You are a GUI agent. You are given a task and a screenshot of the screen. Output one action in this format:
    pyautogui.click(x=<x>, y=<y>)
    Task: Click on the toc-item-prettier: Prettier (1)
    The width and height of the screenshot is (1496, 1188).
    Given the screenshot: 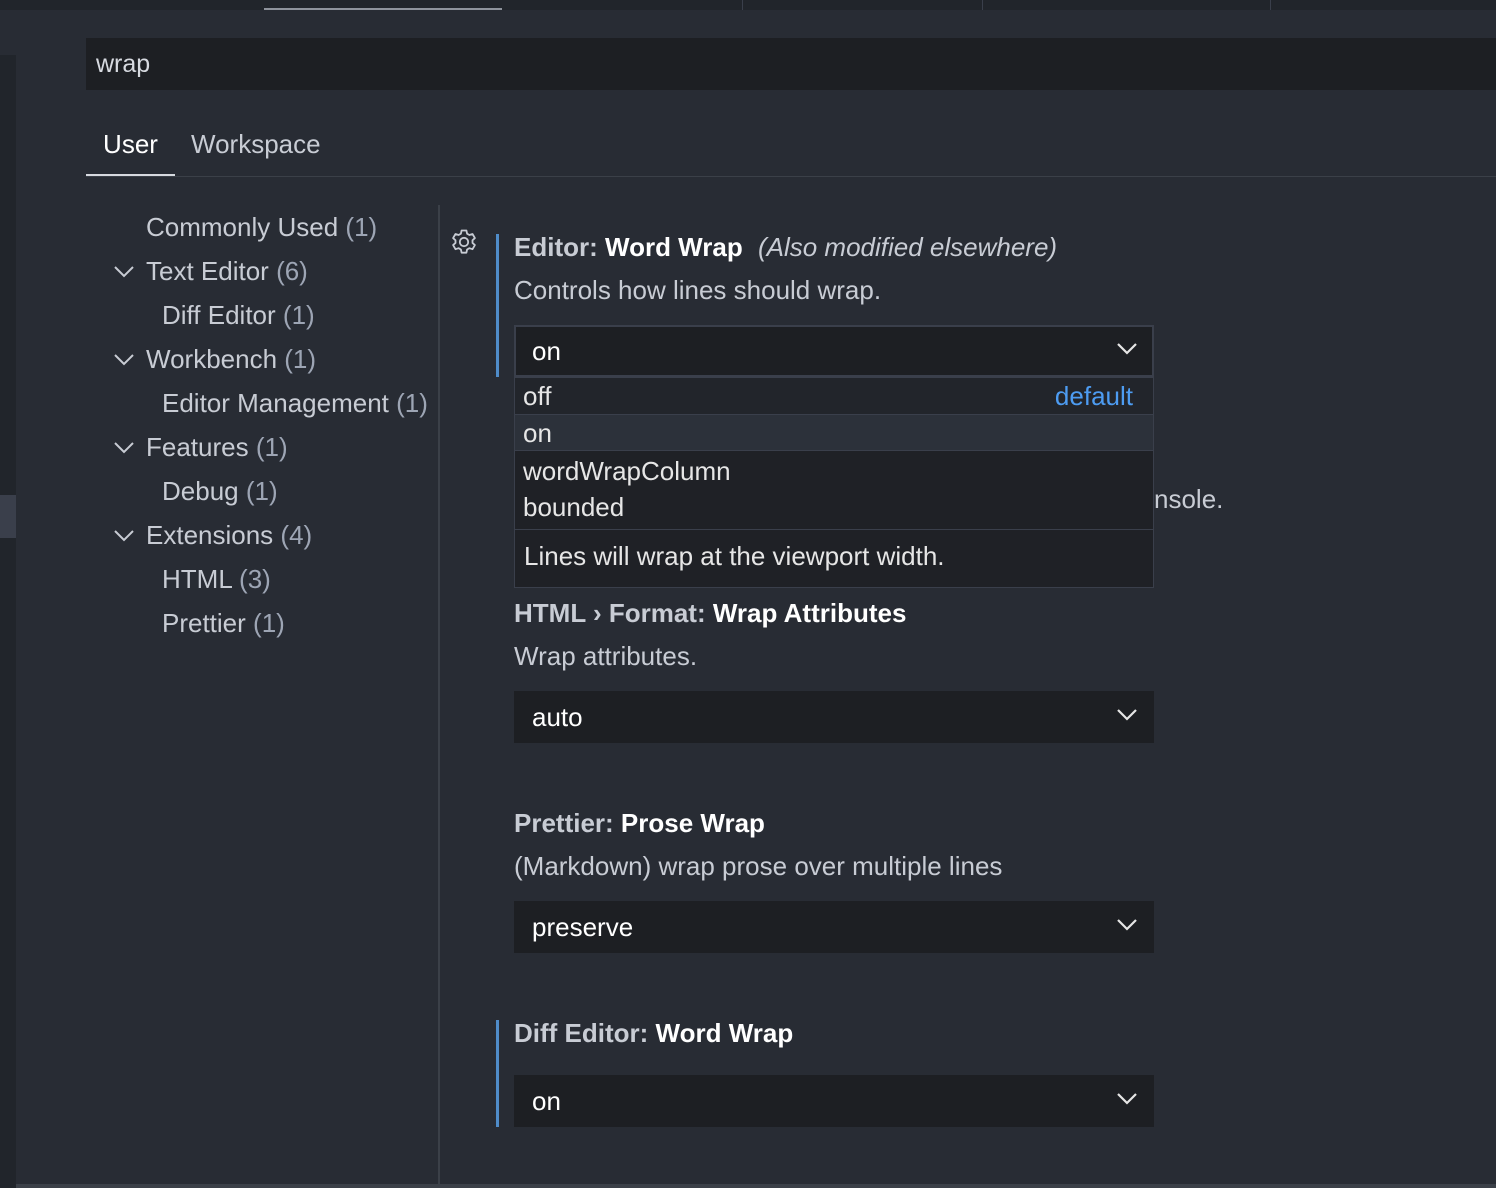 What is the action you would take?
    pyautogui.click(x=223, y=623)
    